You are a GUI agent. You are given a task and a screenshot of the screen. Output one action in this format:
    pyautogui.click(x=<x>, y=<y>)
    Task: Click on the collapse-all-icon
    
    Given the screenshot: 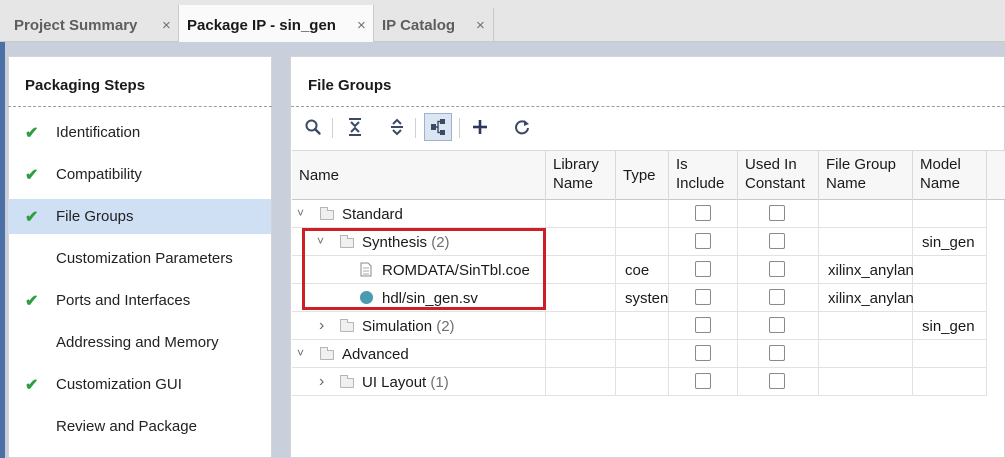 What is the action you would take?
    pyautogui.click(x=355, y=127)
    